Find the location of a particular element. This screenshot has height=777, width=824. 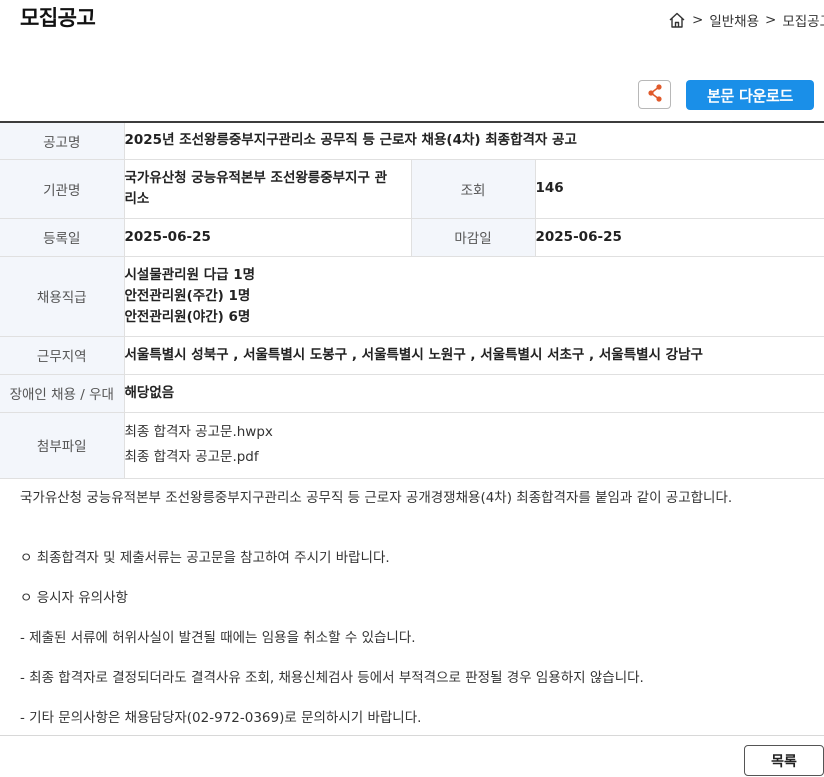

download-body-button: 본문 다운로드 is located at coordinates (750, 95).